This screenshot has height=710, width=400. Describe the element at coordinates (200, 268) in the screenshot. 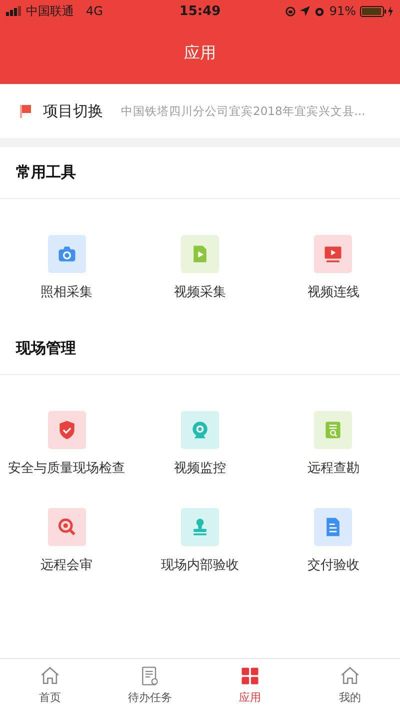

I see `app-shortcut: 视频采集` at that location.